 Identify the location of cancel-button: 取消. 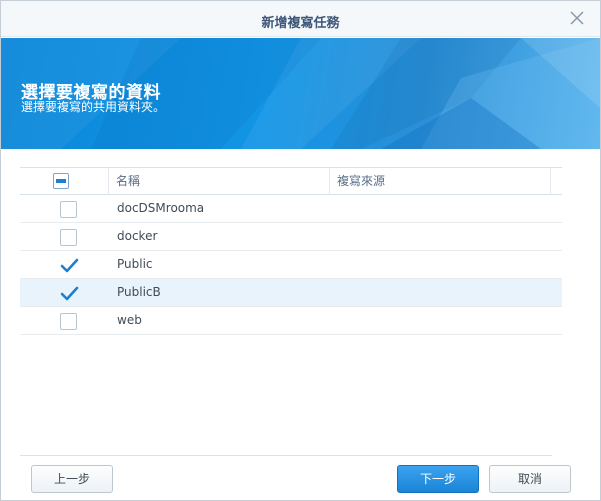
(530, 479).